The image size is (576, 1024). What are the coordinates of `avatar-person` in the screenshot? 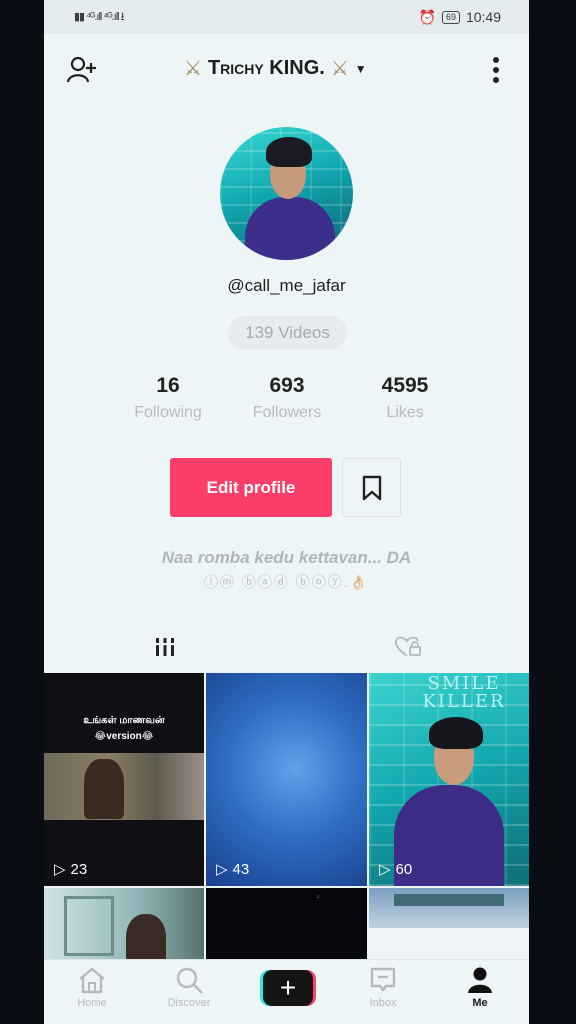 It's located at (290, 228).